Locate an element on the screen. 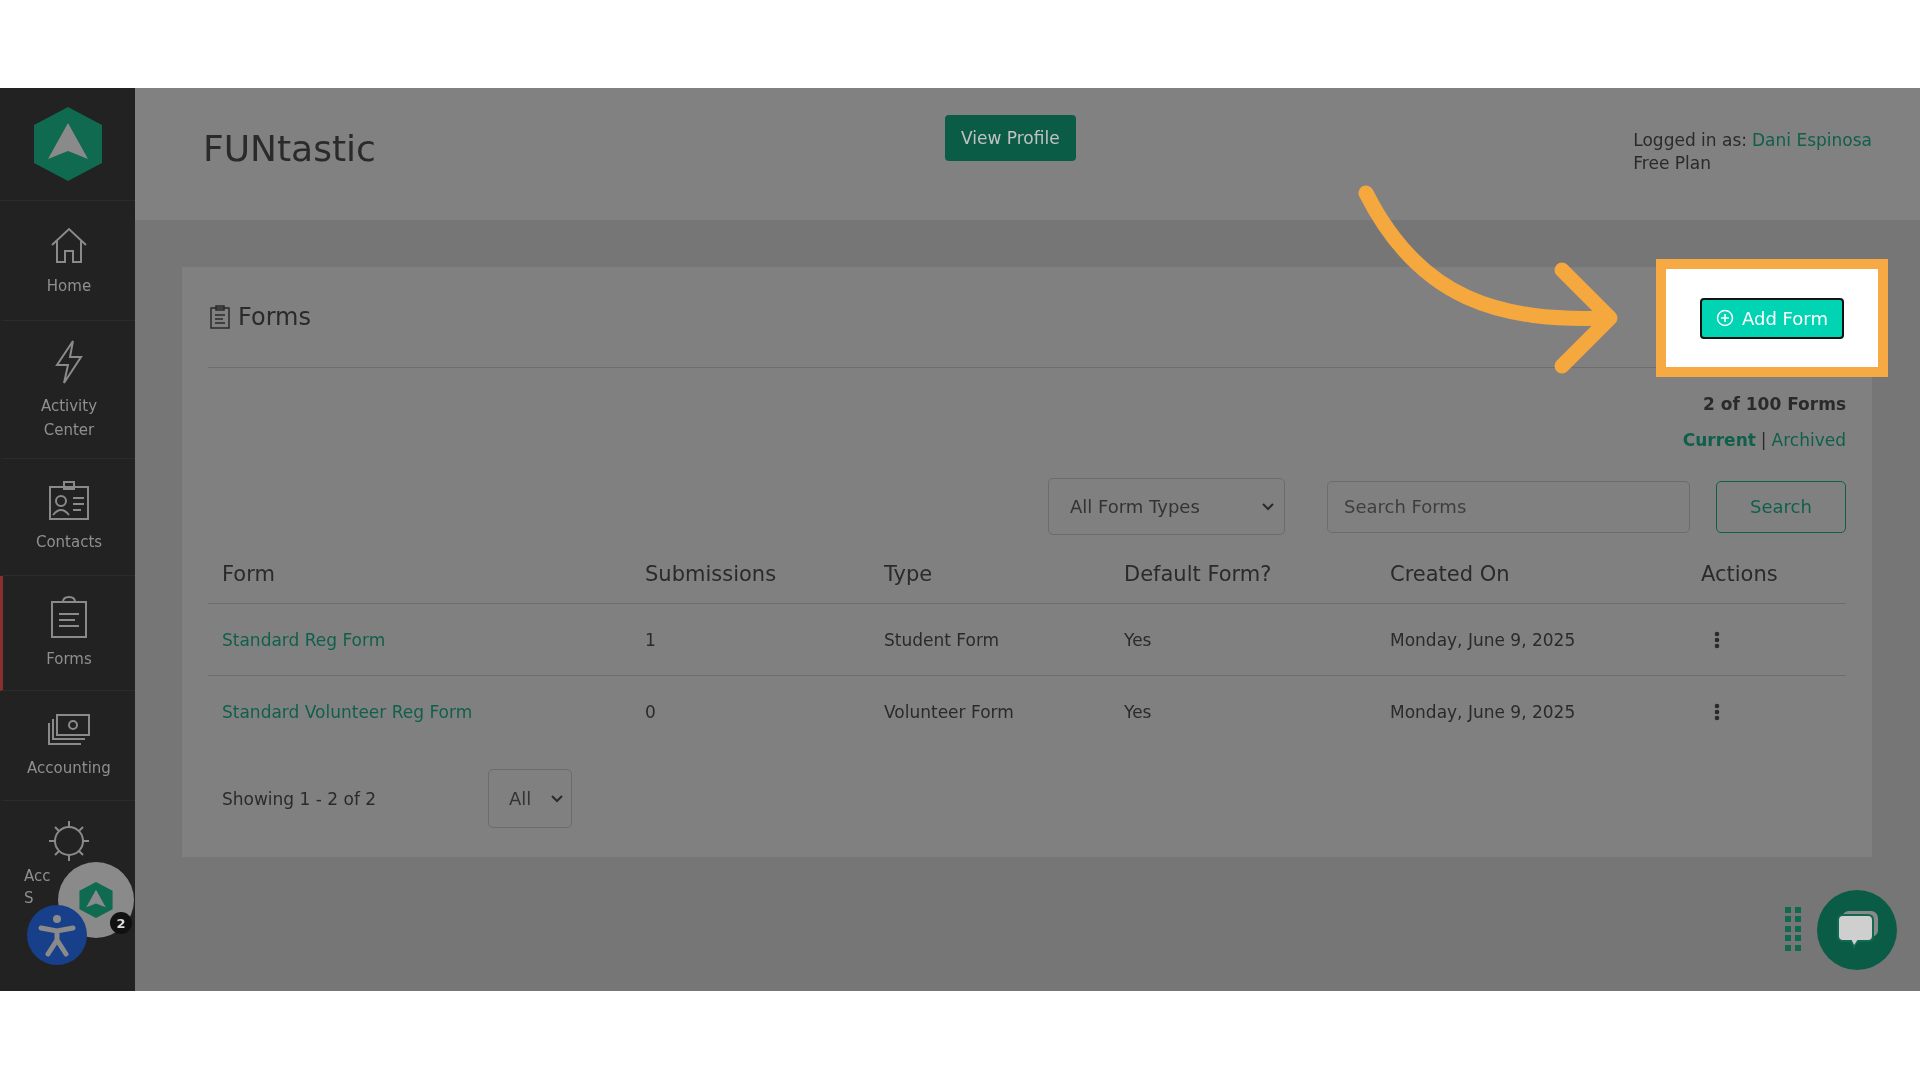 This screenshot has height=1080, width=1920. column-header: Submissions is located at coordinates (711, 574).